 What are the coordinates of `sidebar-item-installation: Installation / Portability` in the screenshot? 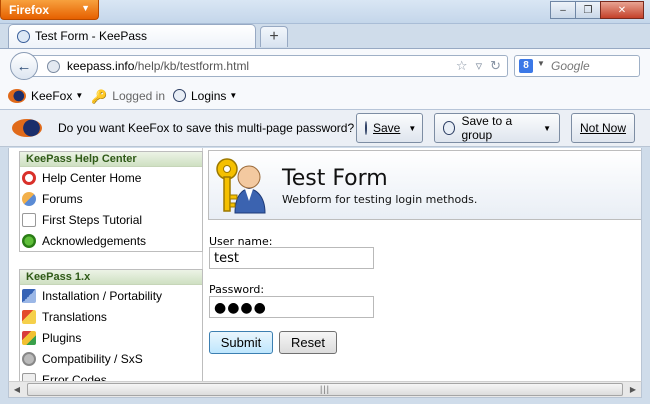 It's located at (111, 295).